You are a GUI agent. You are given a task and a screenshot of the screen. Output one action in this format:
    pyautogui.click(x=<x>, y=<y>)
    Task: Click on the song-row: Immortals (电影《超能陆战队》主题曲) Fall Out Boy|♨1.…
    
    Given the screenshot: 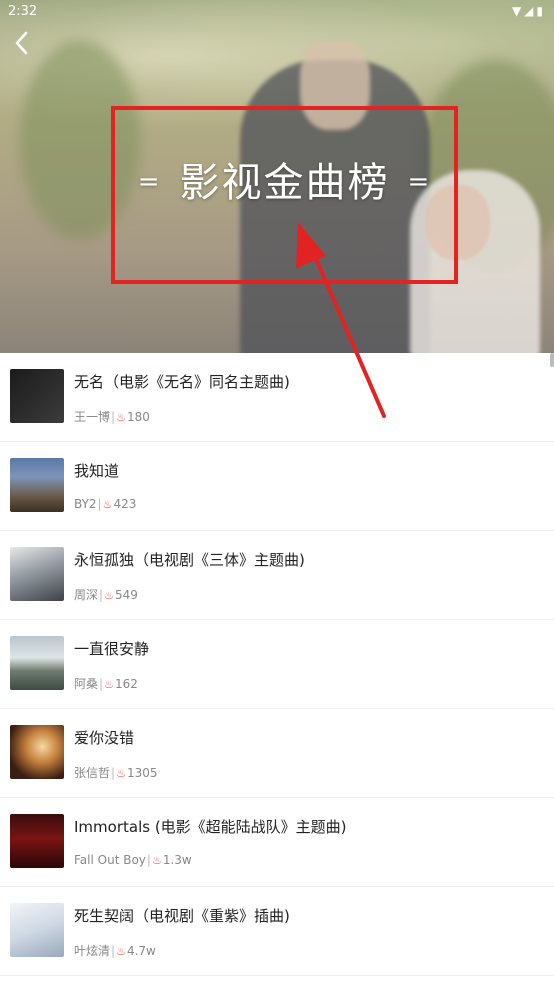 What is the action you would take?
    pyautogui.click(x=277, y=842)
    